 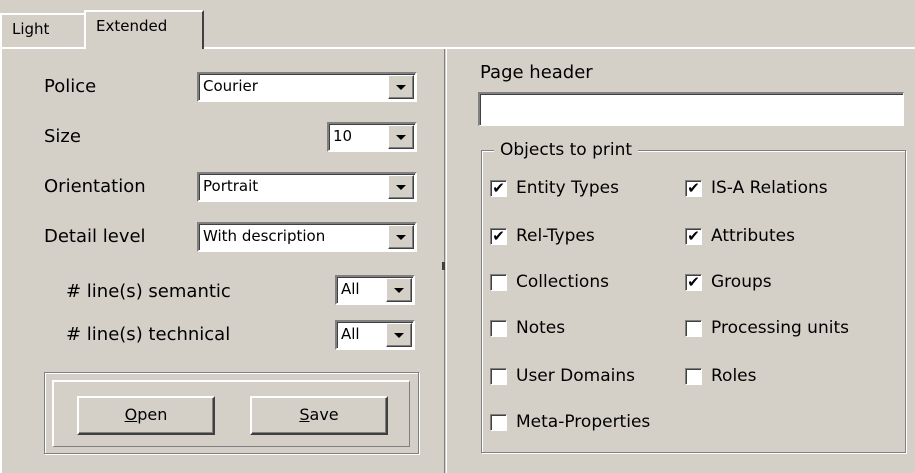 I want to click on open-button: Open, so click(x=146, y=415).